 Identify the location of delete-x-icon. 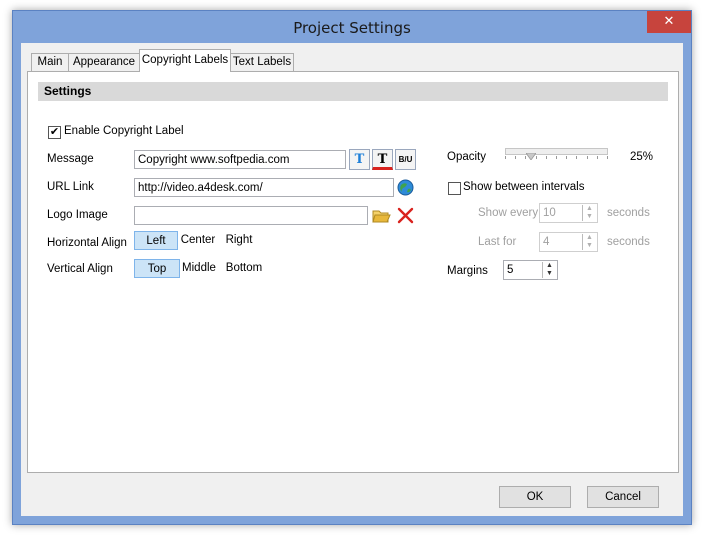
(405, 215).